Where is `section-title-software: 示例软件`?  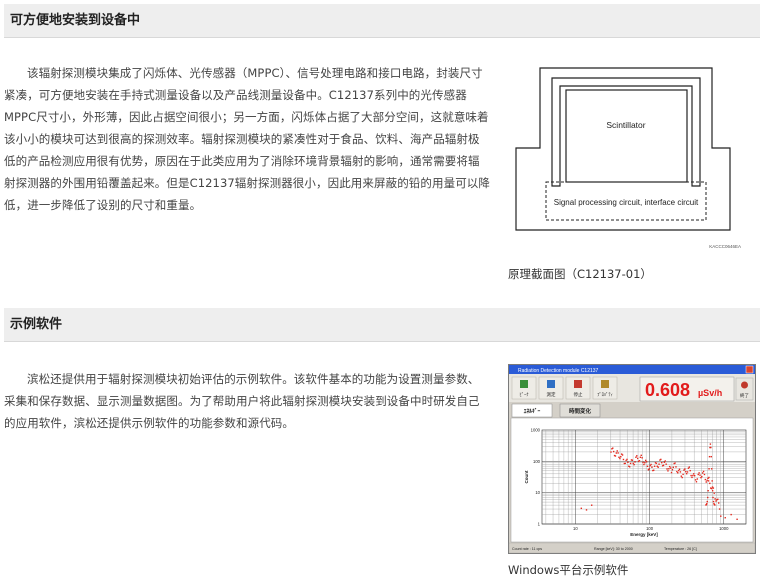 section-title-software: 示例软件 is located at coordinates (382, 325).